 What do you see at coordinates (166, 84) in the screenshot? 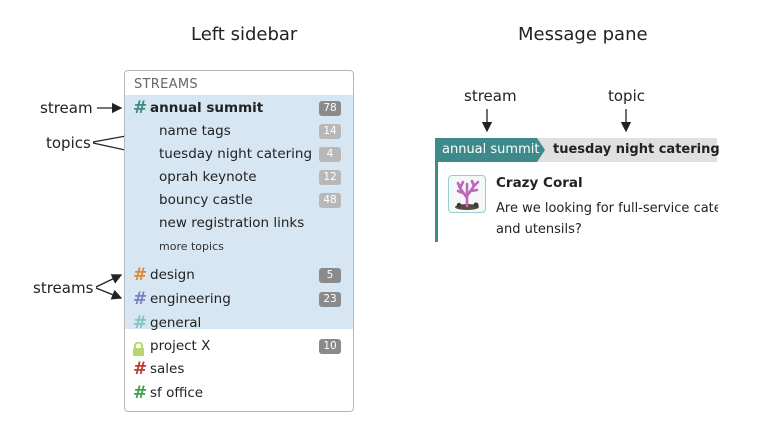
I see `streams-header: STREAMS` at bounding box center [166, 84].